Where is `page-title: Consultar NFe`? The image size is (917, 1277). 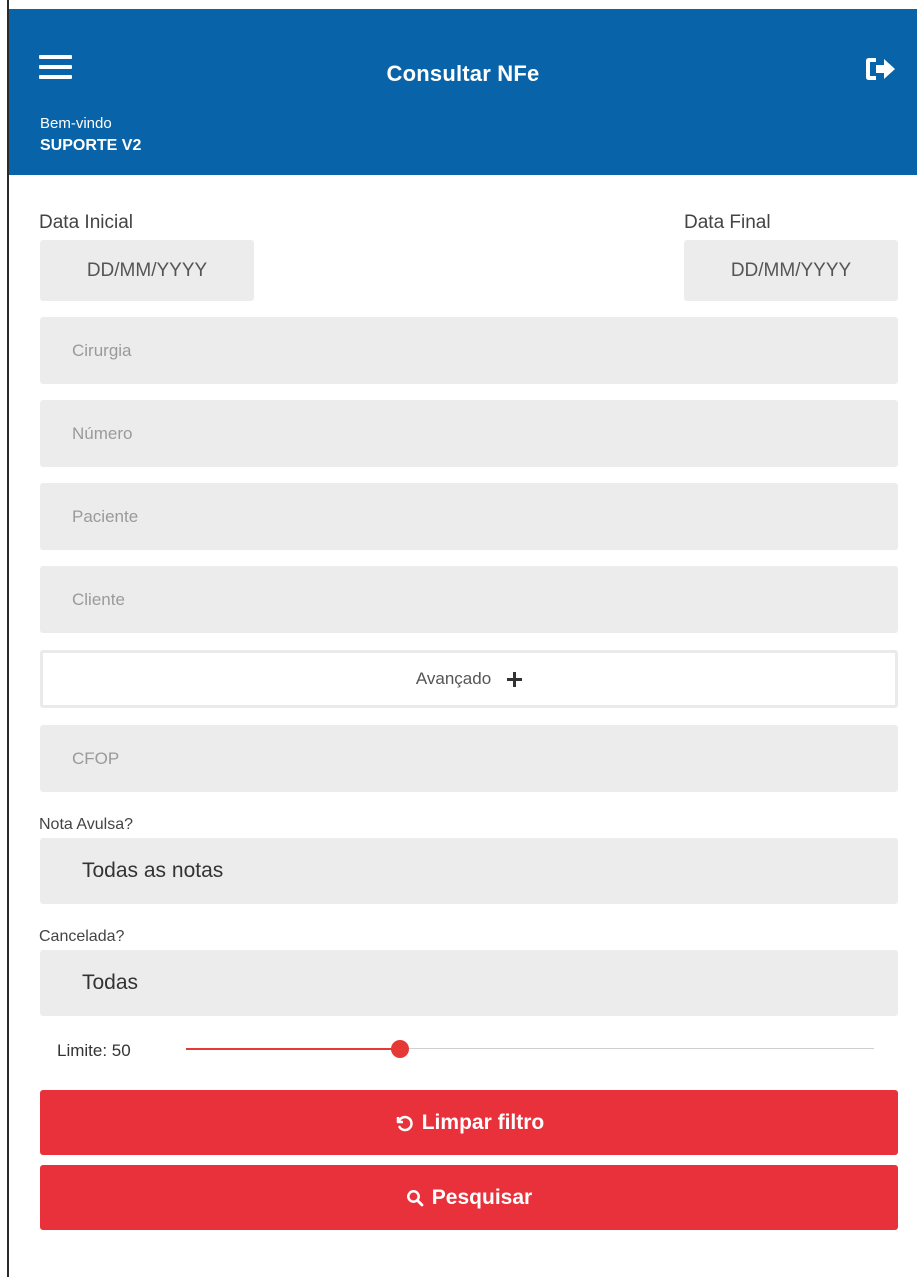 page-title: Consultar NFe is located at coordinates (463, 73).